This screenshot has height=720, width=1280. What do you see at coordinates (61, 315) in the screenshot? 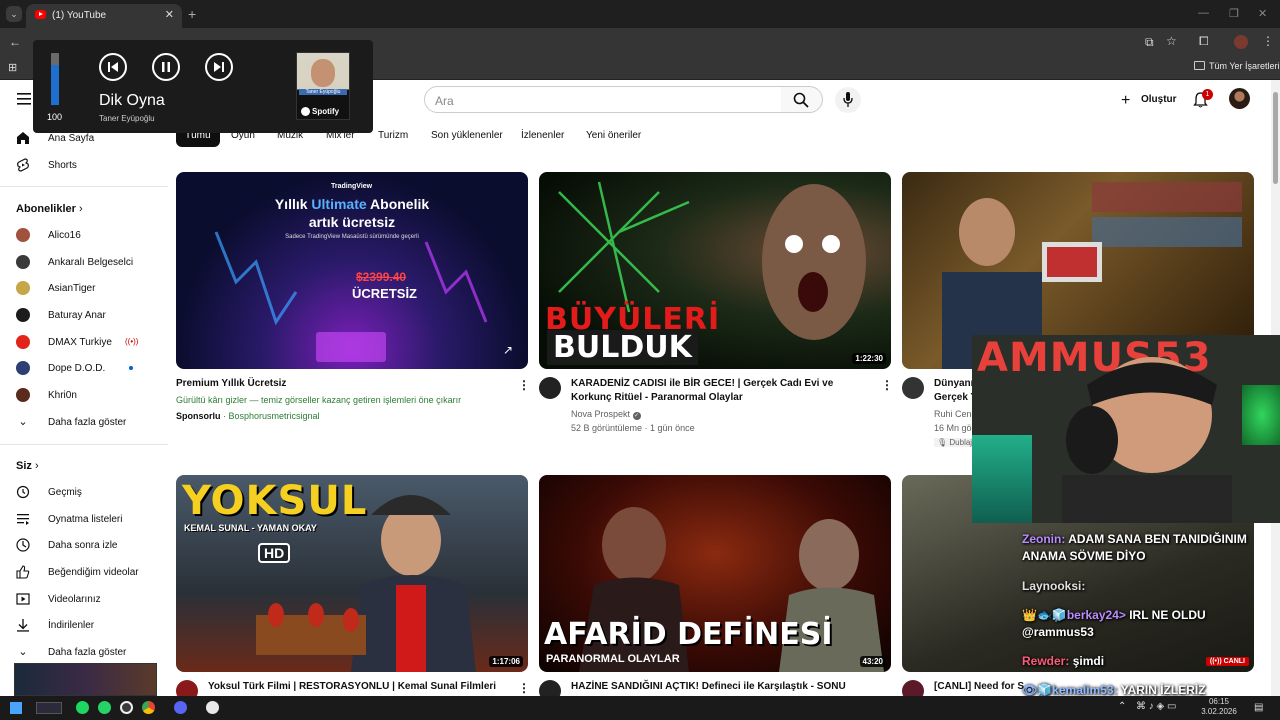
I see `sidebar-subscription: Baturay Anar` at bounding box center [61, 315].